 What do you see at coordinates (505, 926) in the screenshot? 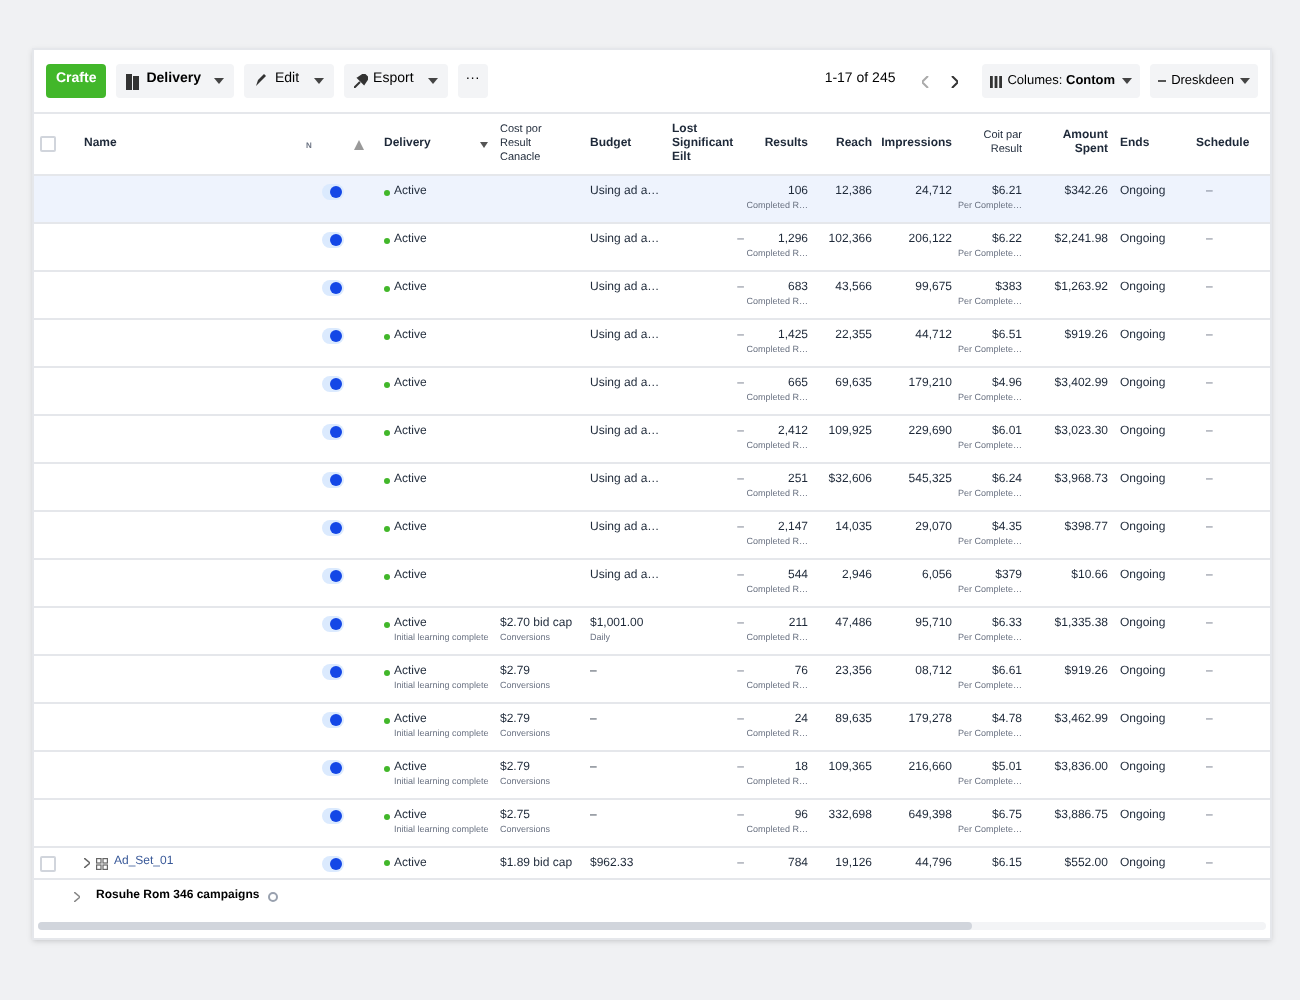
I see `scrollbar-thumb` at bounding box center [505, 926].